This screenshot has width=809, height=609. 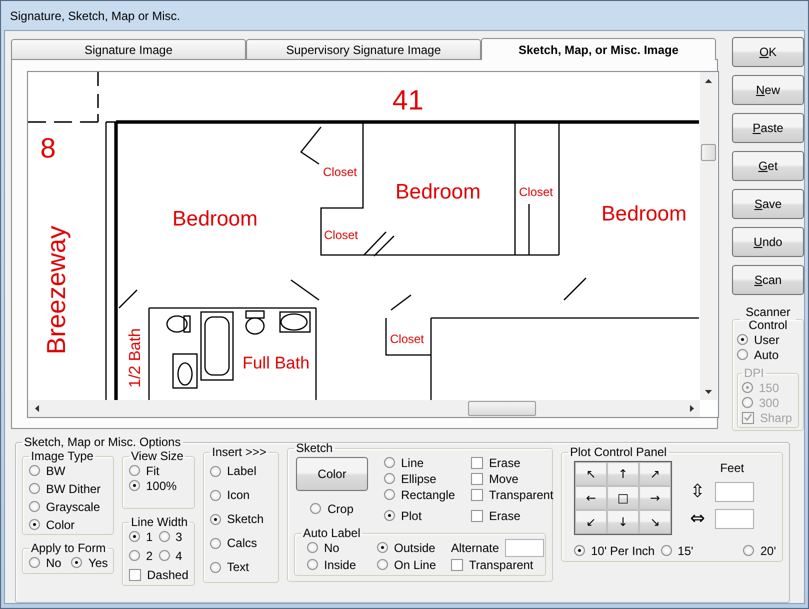 What do you see at coordinates (618, 452) in the screenshot?
I see `group-title: Plot Control Panel` at bounding box center [618, 452].